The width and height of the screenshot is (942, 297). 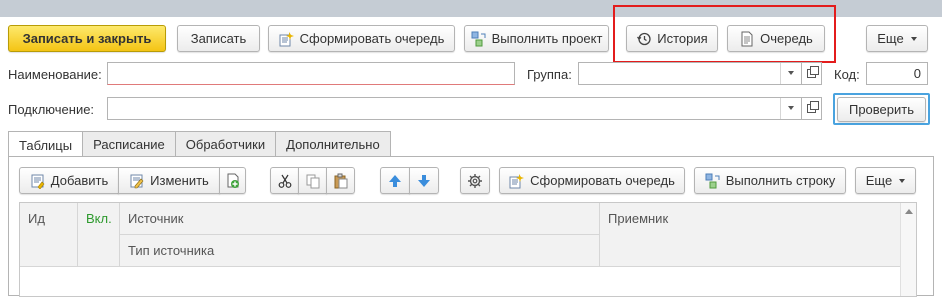 I want to click on save-label: Записать, so click(x=218, y=38).